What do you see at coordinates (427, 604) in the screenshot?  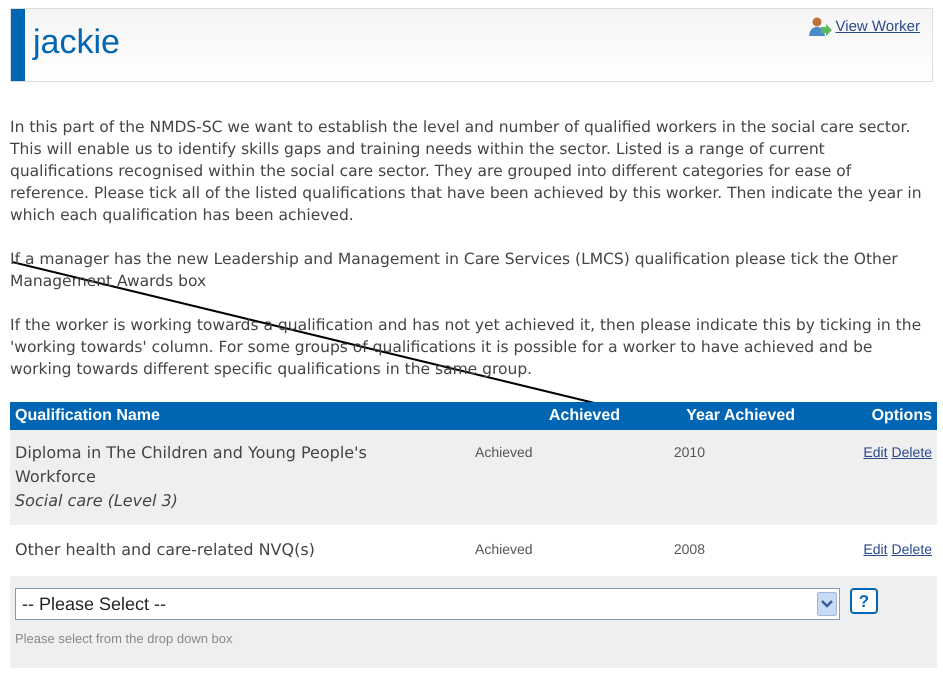 I see `qualification-select: -- Please Select --` at bounding box center [427, 604].